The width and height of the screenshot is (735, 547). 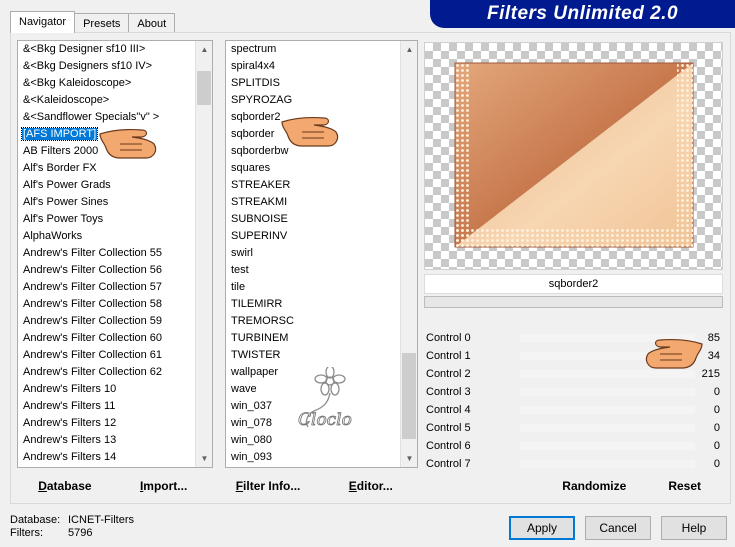 I want to click on category-item-label: &<Bkg Designer sf10 III>, so click(x=84, y=49).